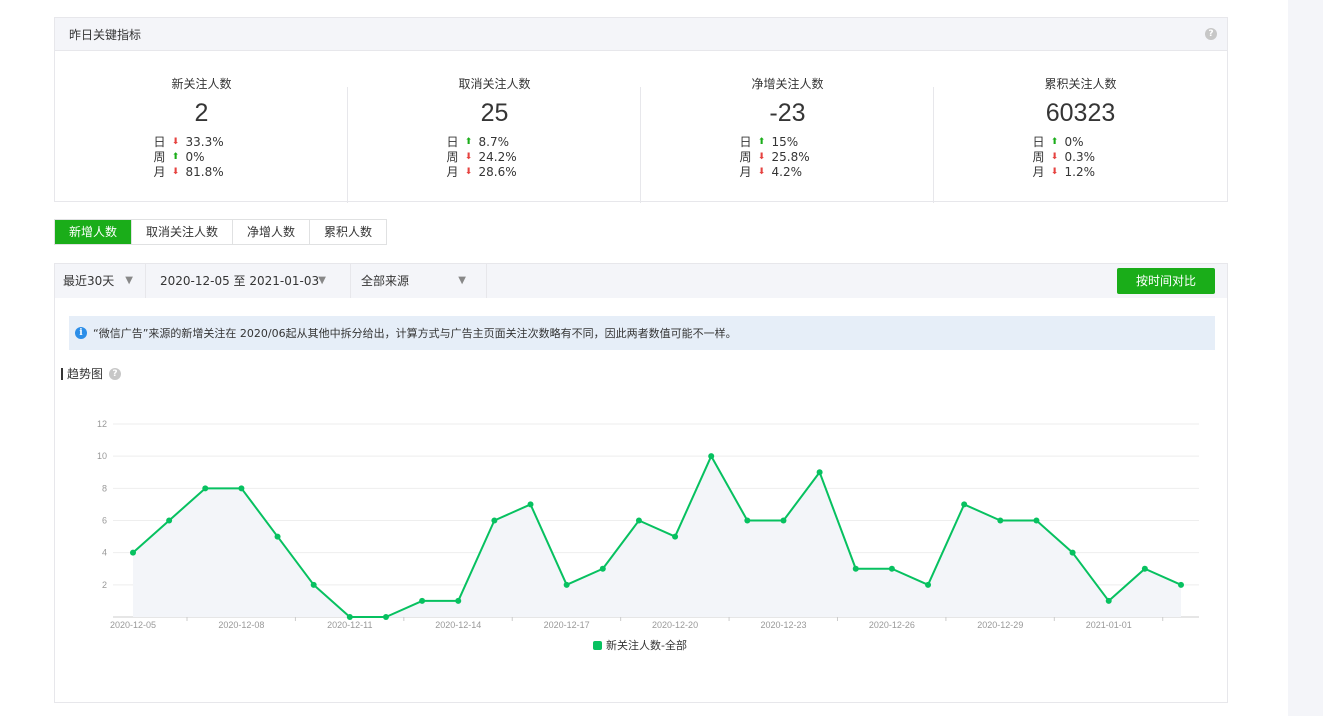 The image size is (1323, 716). I want to click on metric-change-row: 日 ⬆ 15%, so click(775, 142).